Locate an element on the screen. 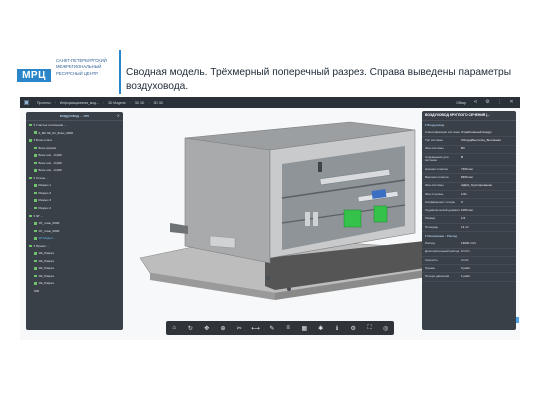 The height and width of the screenshot is (405, 540). tree-item: ▾ Блок отопл. is located at coordinates (74, 141).